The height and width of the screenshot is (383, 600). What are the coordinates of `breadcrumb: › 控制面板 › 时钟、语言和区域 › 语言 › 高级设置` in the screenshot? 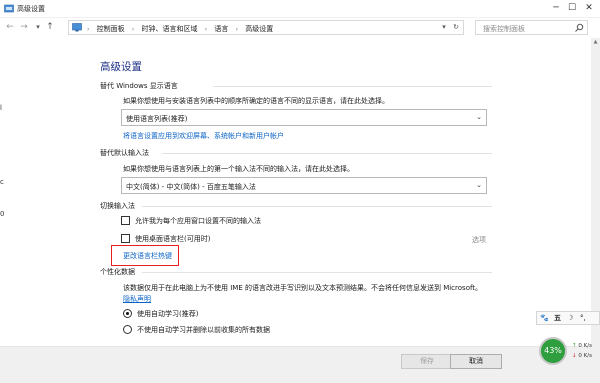 It's located at (180, 29).